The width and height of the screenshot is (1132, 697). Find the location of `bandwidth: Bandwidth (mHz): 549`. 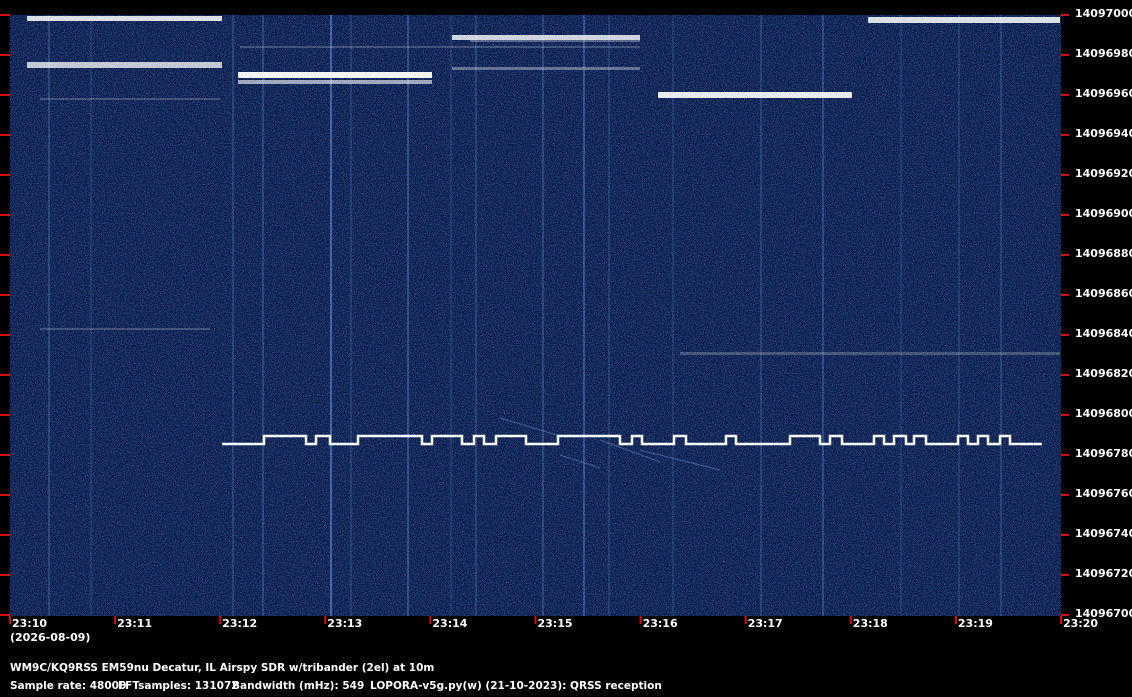

bandwidth: Bandwidth (mHz): 549 is located at coordinates (298, 686).